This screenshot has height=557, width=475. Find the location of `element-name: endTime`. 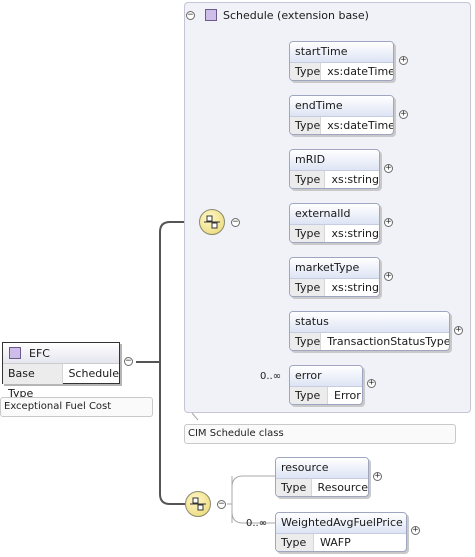

element-name: endTime is located at coordinates (341, 106).